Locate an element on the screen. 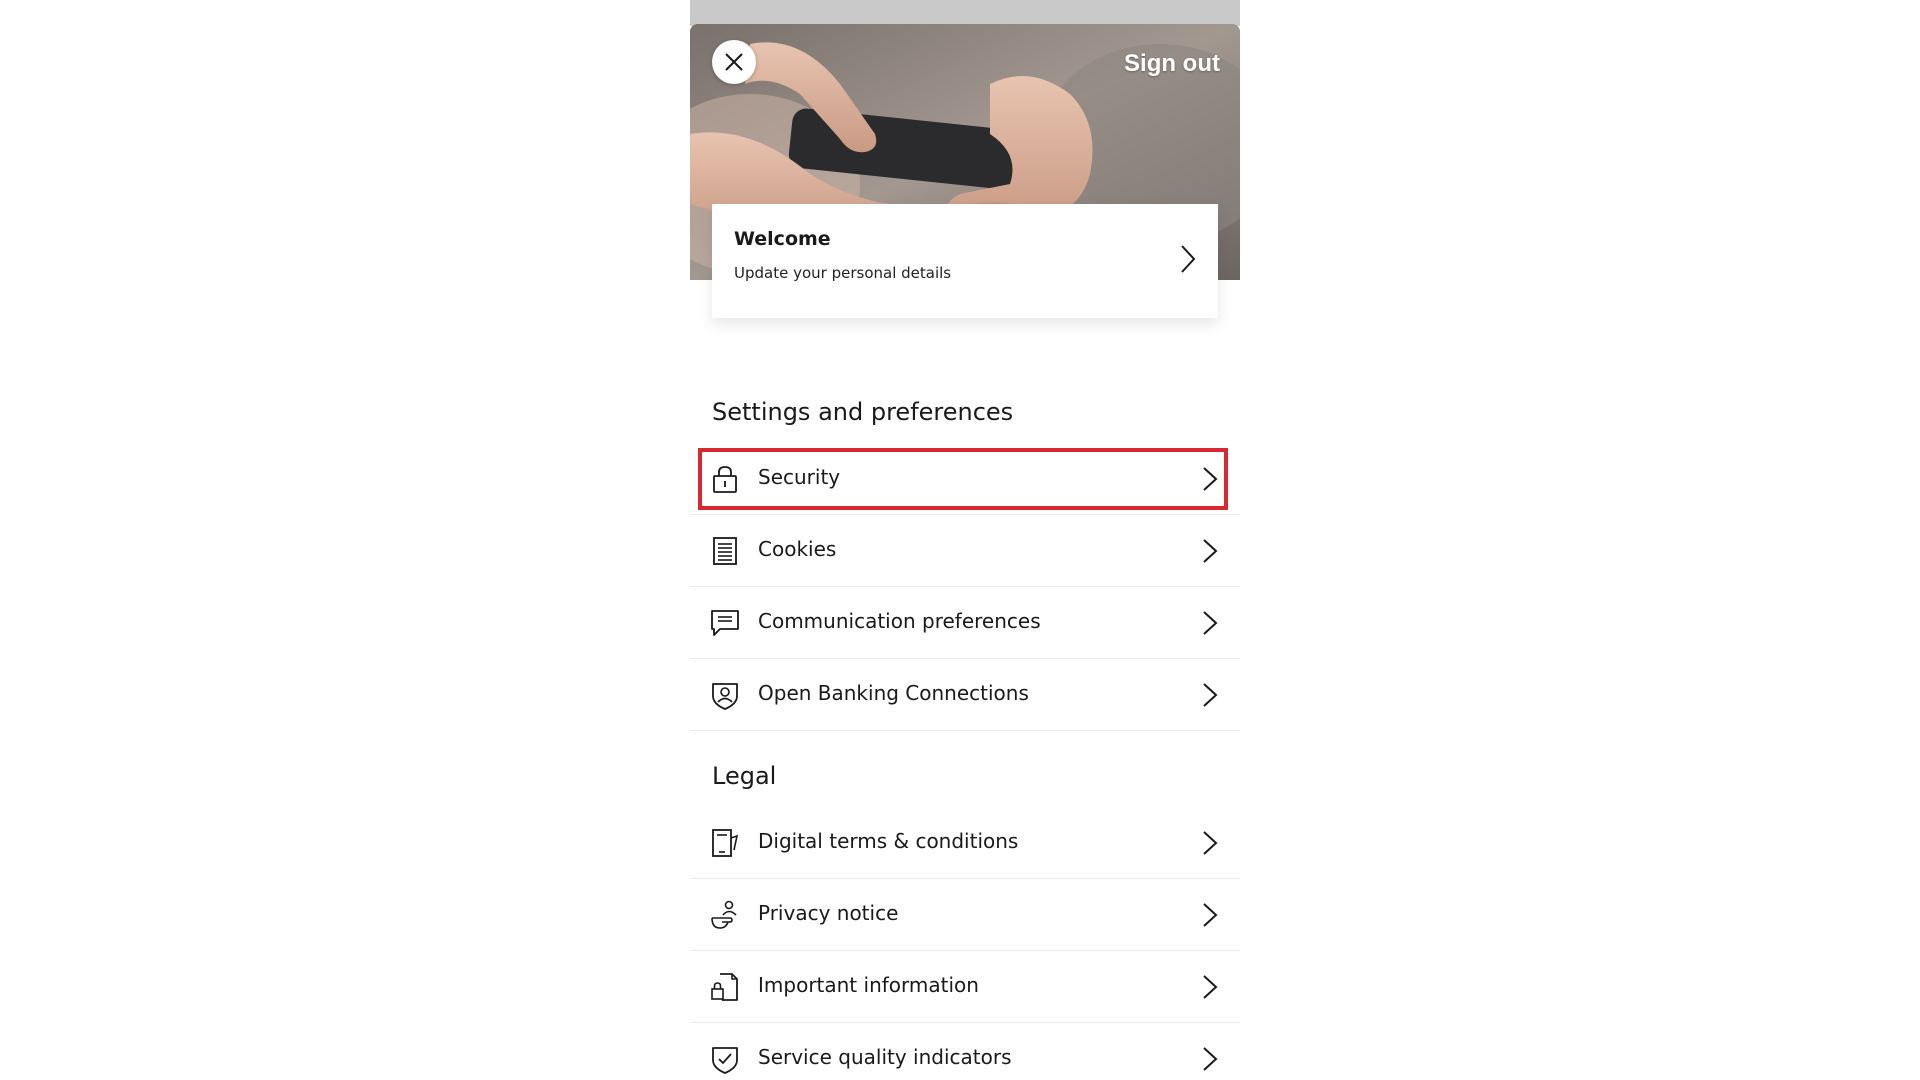 The width and height of the screenshot is (1920, 1080). close-icon is located at coordinates (734, 62).